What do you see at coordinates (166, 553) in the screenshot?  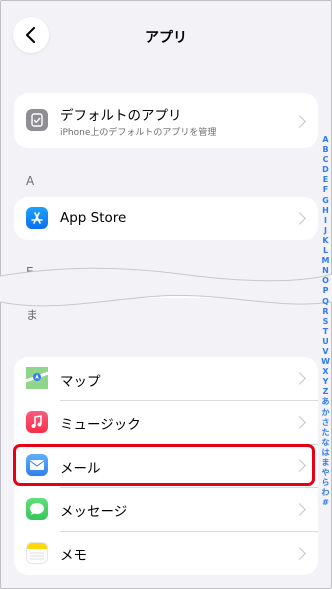 I see `app-row-notes: メモ` at bounding box center [166, 553].